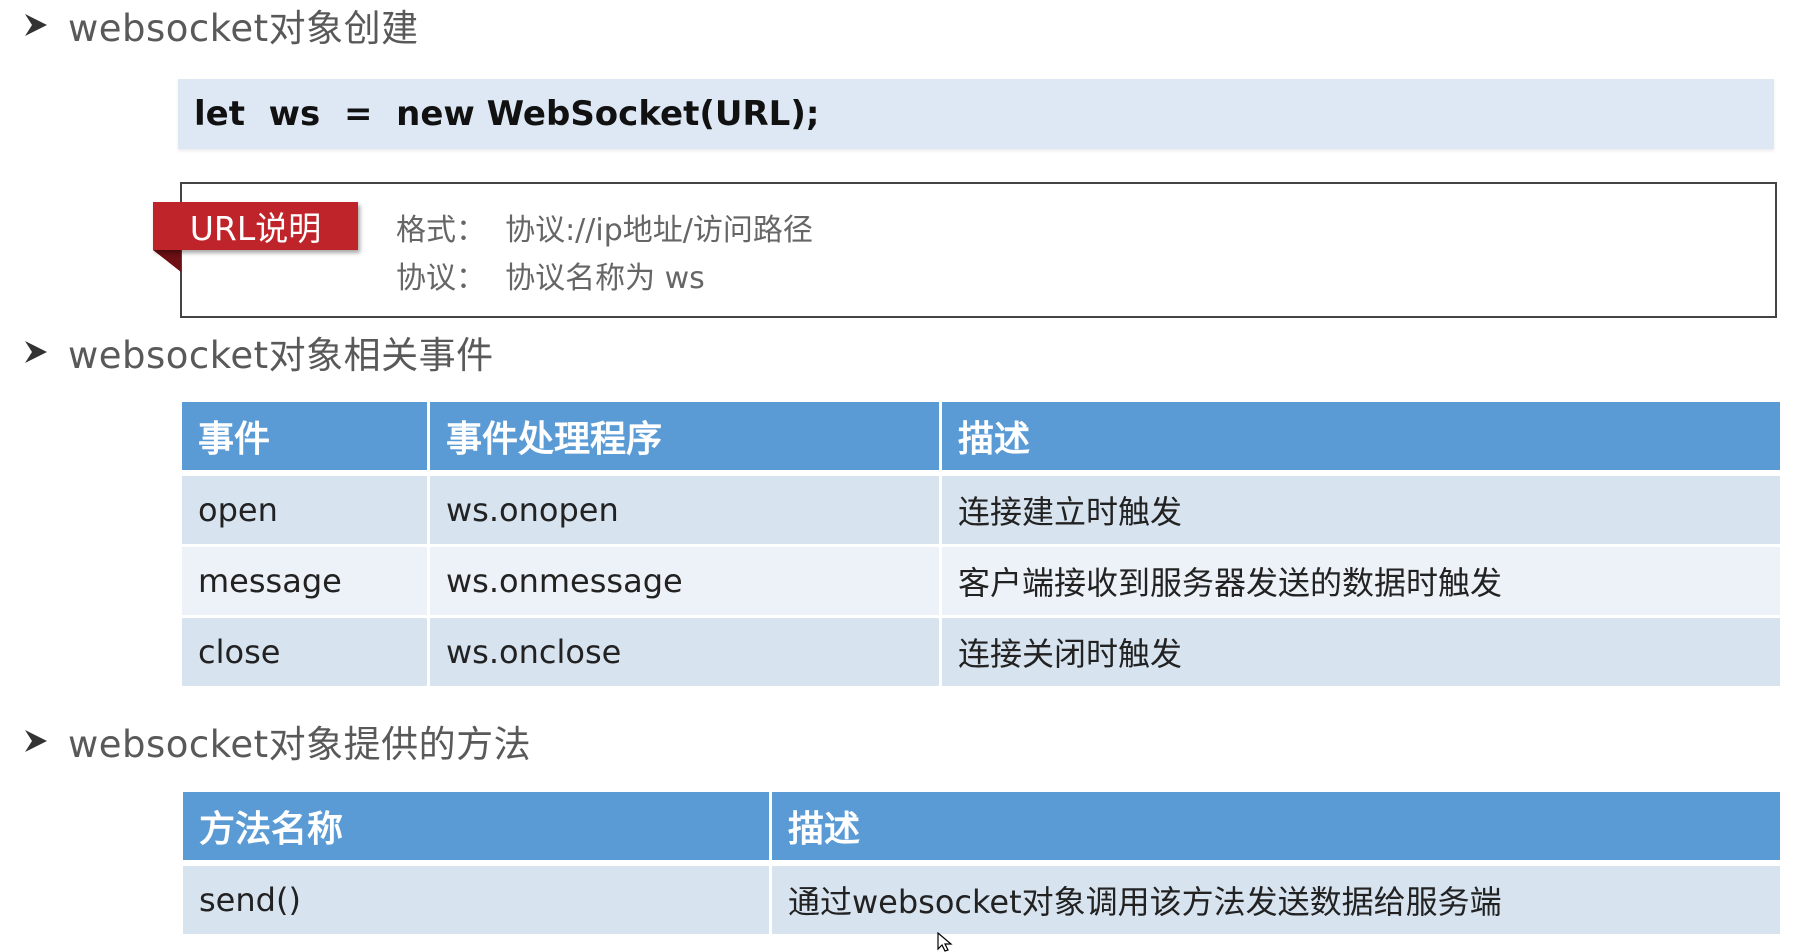  I want to click on event-handler: ws.onclose, so click(686, 653).